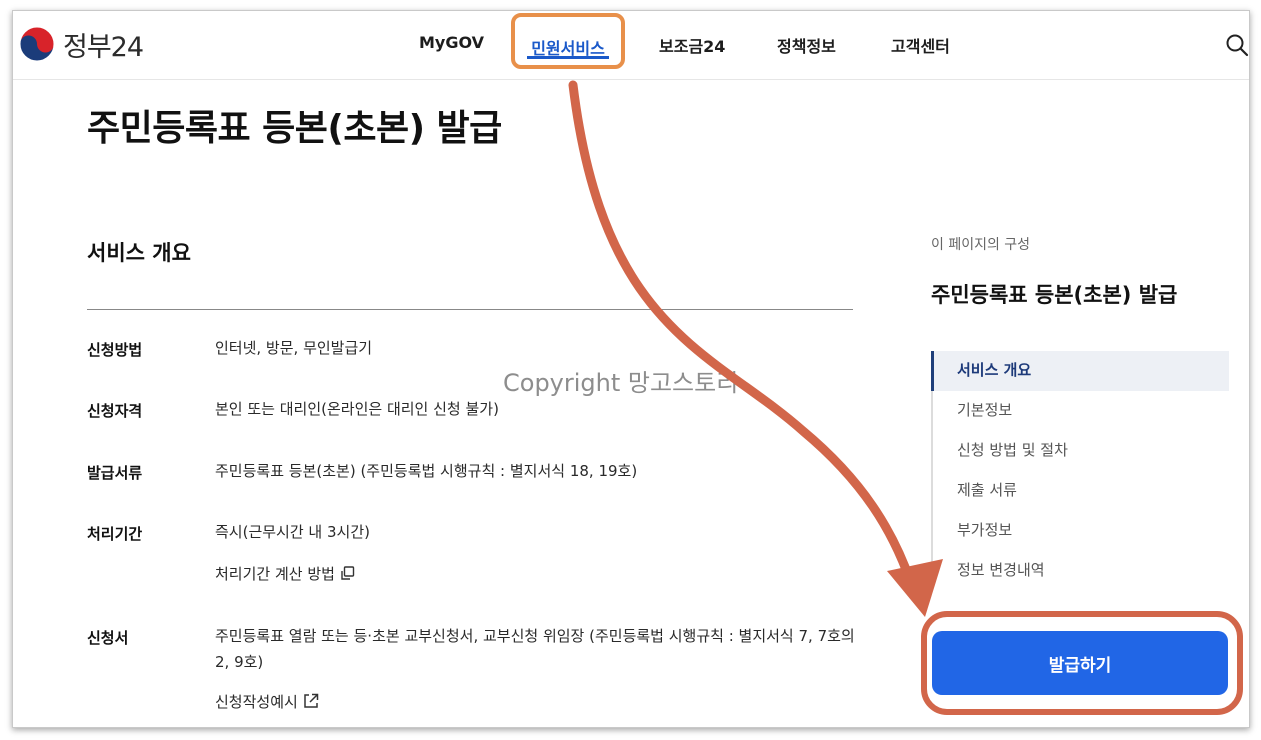 The width and height of the screenshot is (1261, 740). Describe the element at coordinates (568, 57) in the screenshot. I see `active-nav-underline` at that location.